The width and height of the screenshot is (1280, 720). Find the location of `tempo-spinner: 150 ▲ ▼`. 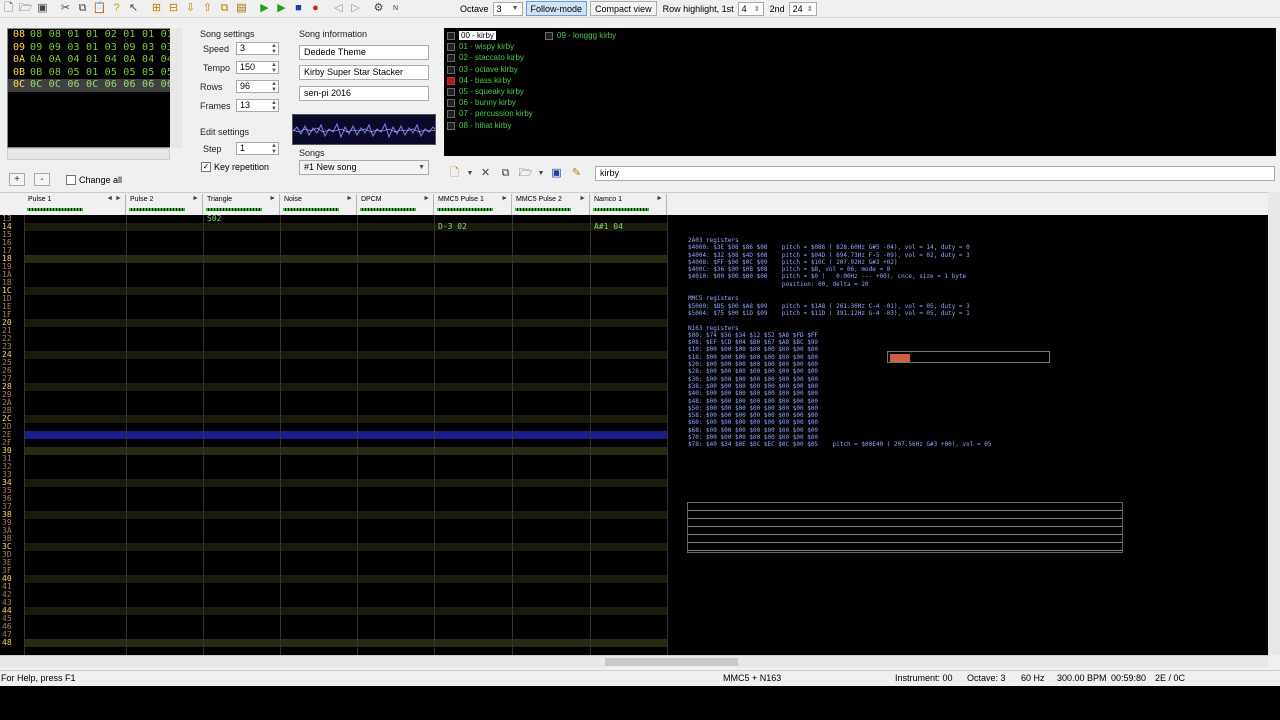

tempo-spinner: 150 ▲ ▼ is located at coordinates (257, 67).